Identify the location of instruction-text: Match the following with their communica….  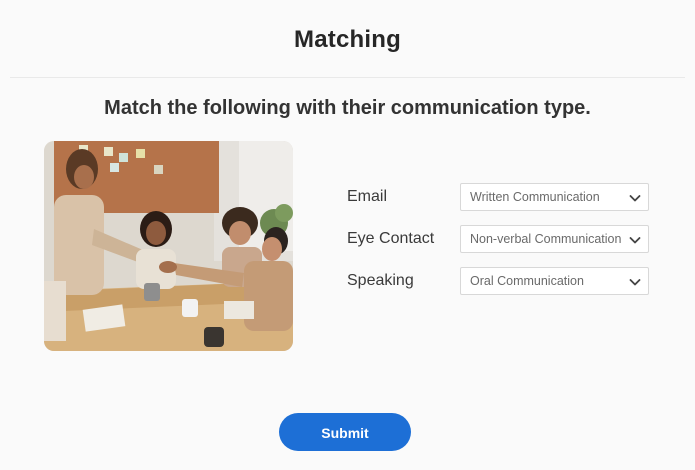
(347, 108).